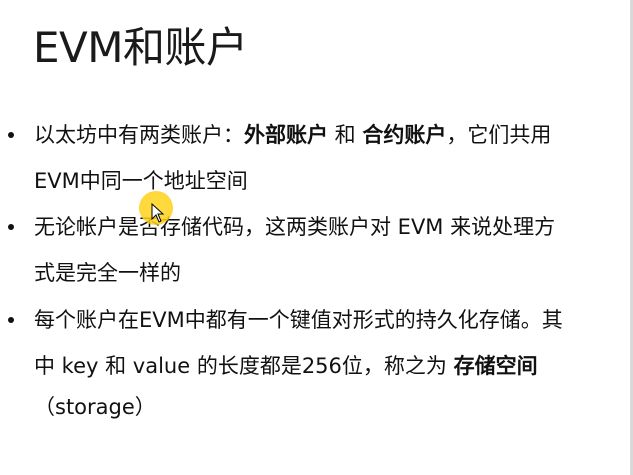  I want to click on contract-account-term: 合约账户, so click(404, 135).